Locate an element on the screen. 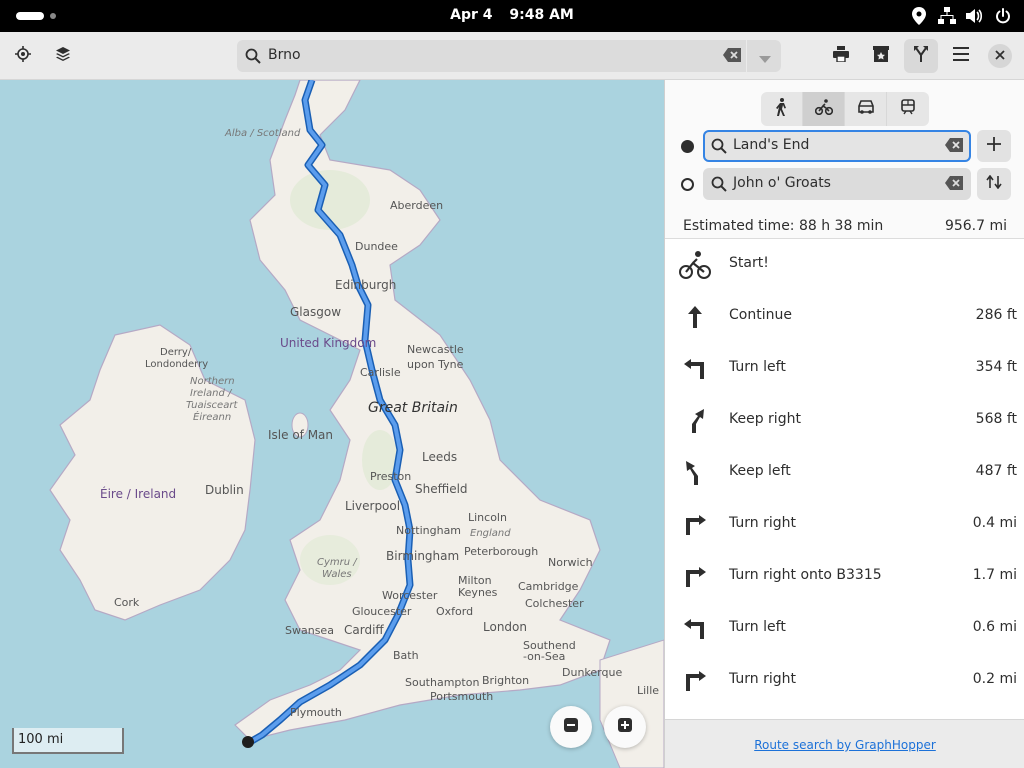 This screenshot has width=1024, height=768. step-instruction: Turn left is located at coordinates (757, 627).